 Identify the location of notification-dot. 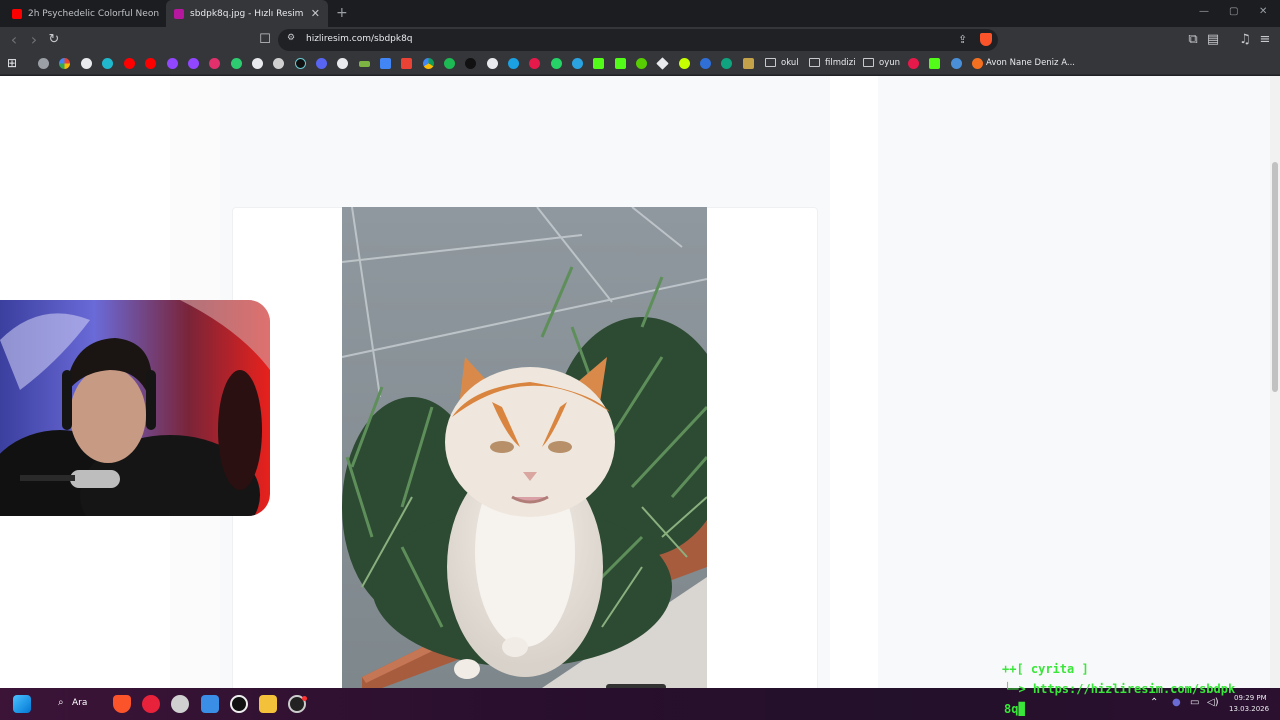
(304, 698).